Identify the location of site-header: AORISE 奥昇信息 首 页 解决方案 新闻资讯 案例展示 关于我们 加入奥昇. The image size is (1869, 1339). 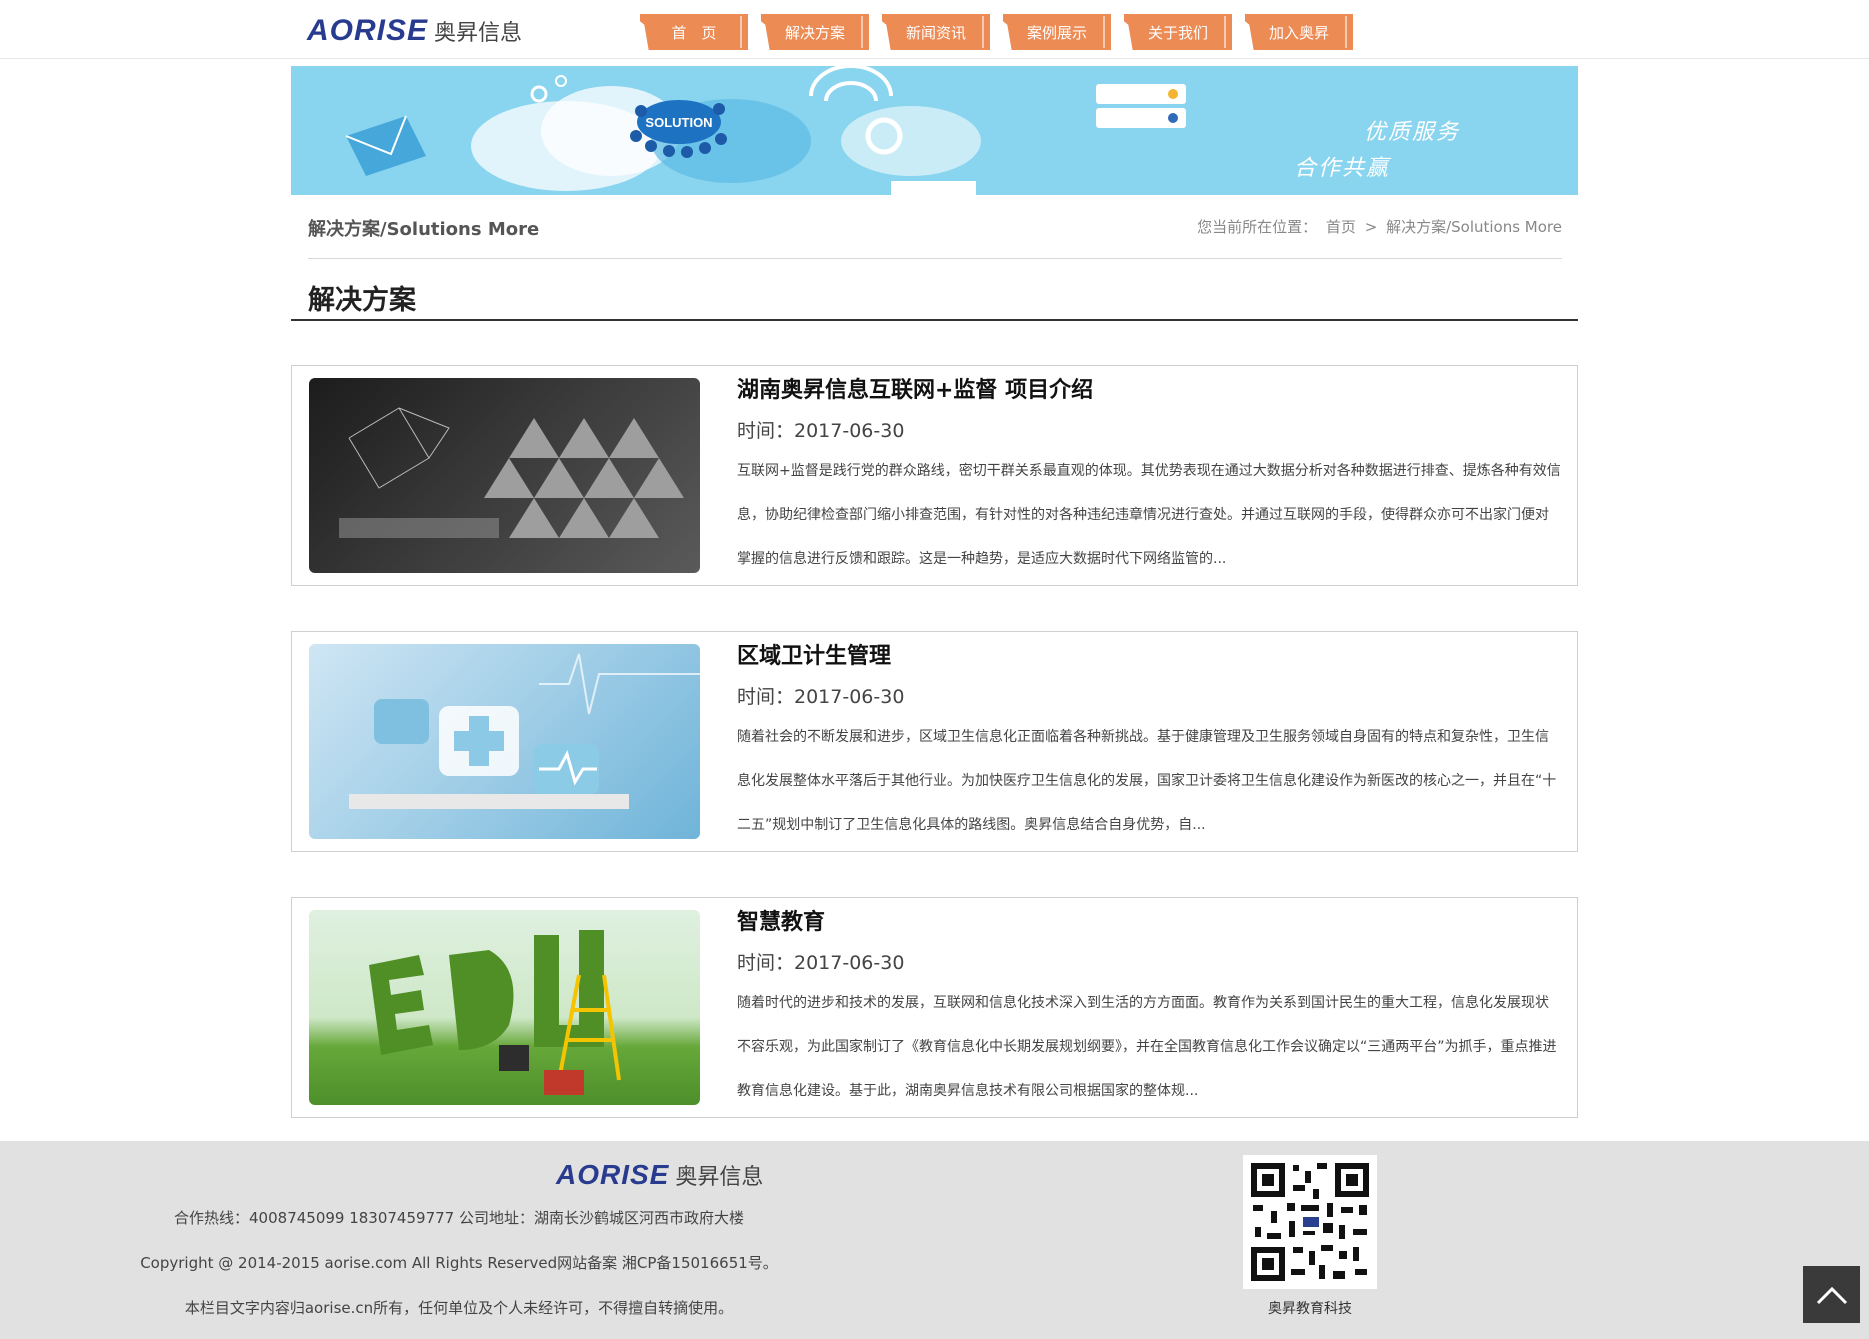
(934, 29).